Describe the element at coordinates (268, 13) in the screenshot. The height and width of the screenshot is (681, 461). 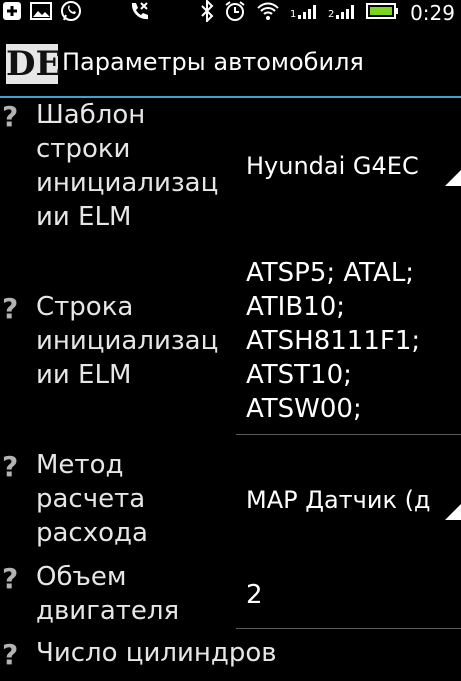
I see `wifi-icon` at that location.